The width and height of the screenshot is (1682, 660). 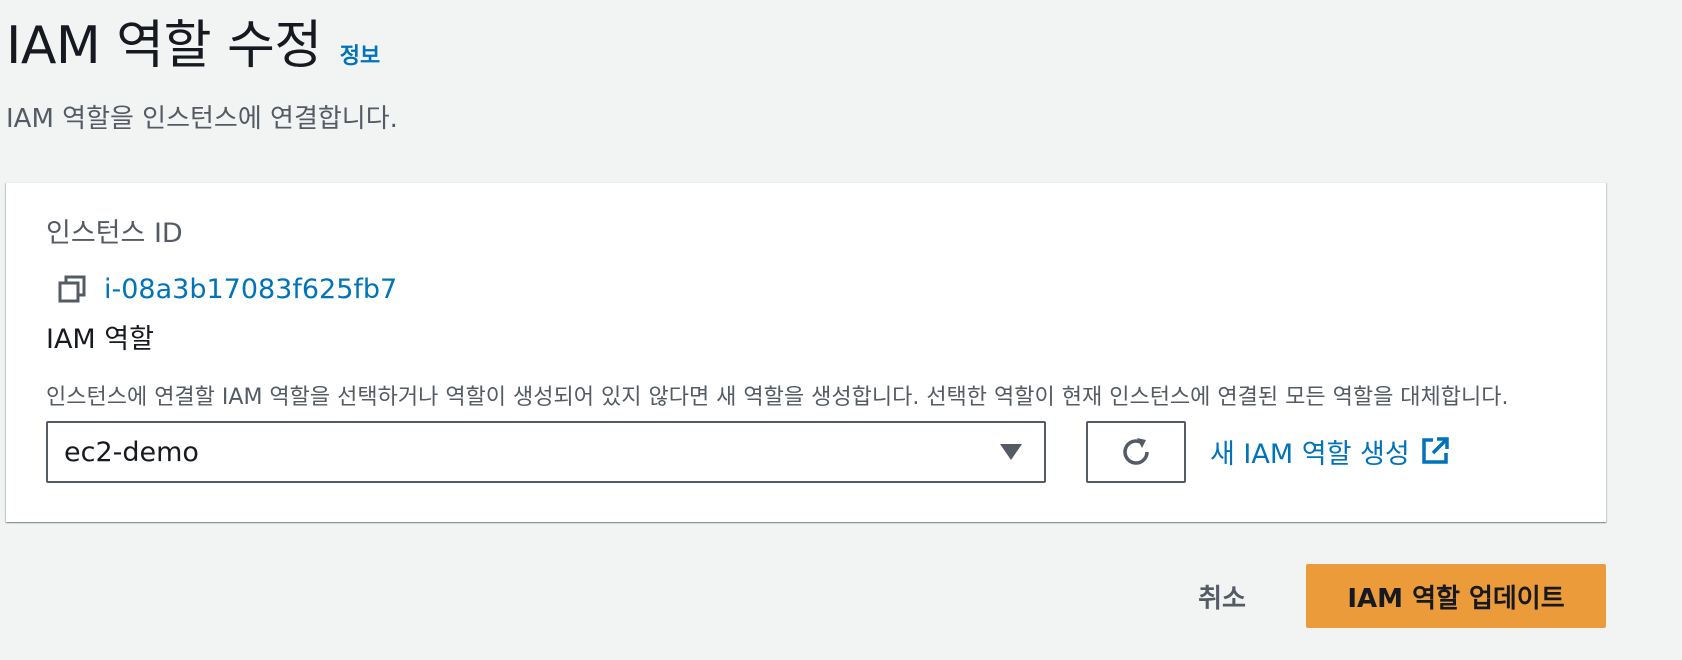 I want to click on refresh-icon, so click(x=1136, y=451).